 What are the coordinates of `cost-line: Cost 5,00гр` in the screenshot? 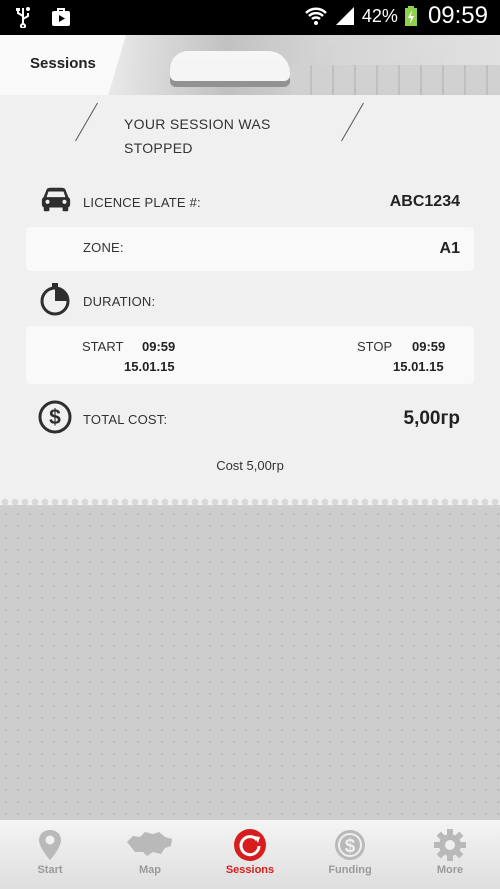 It's located at (250, 465).